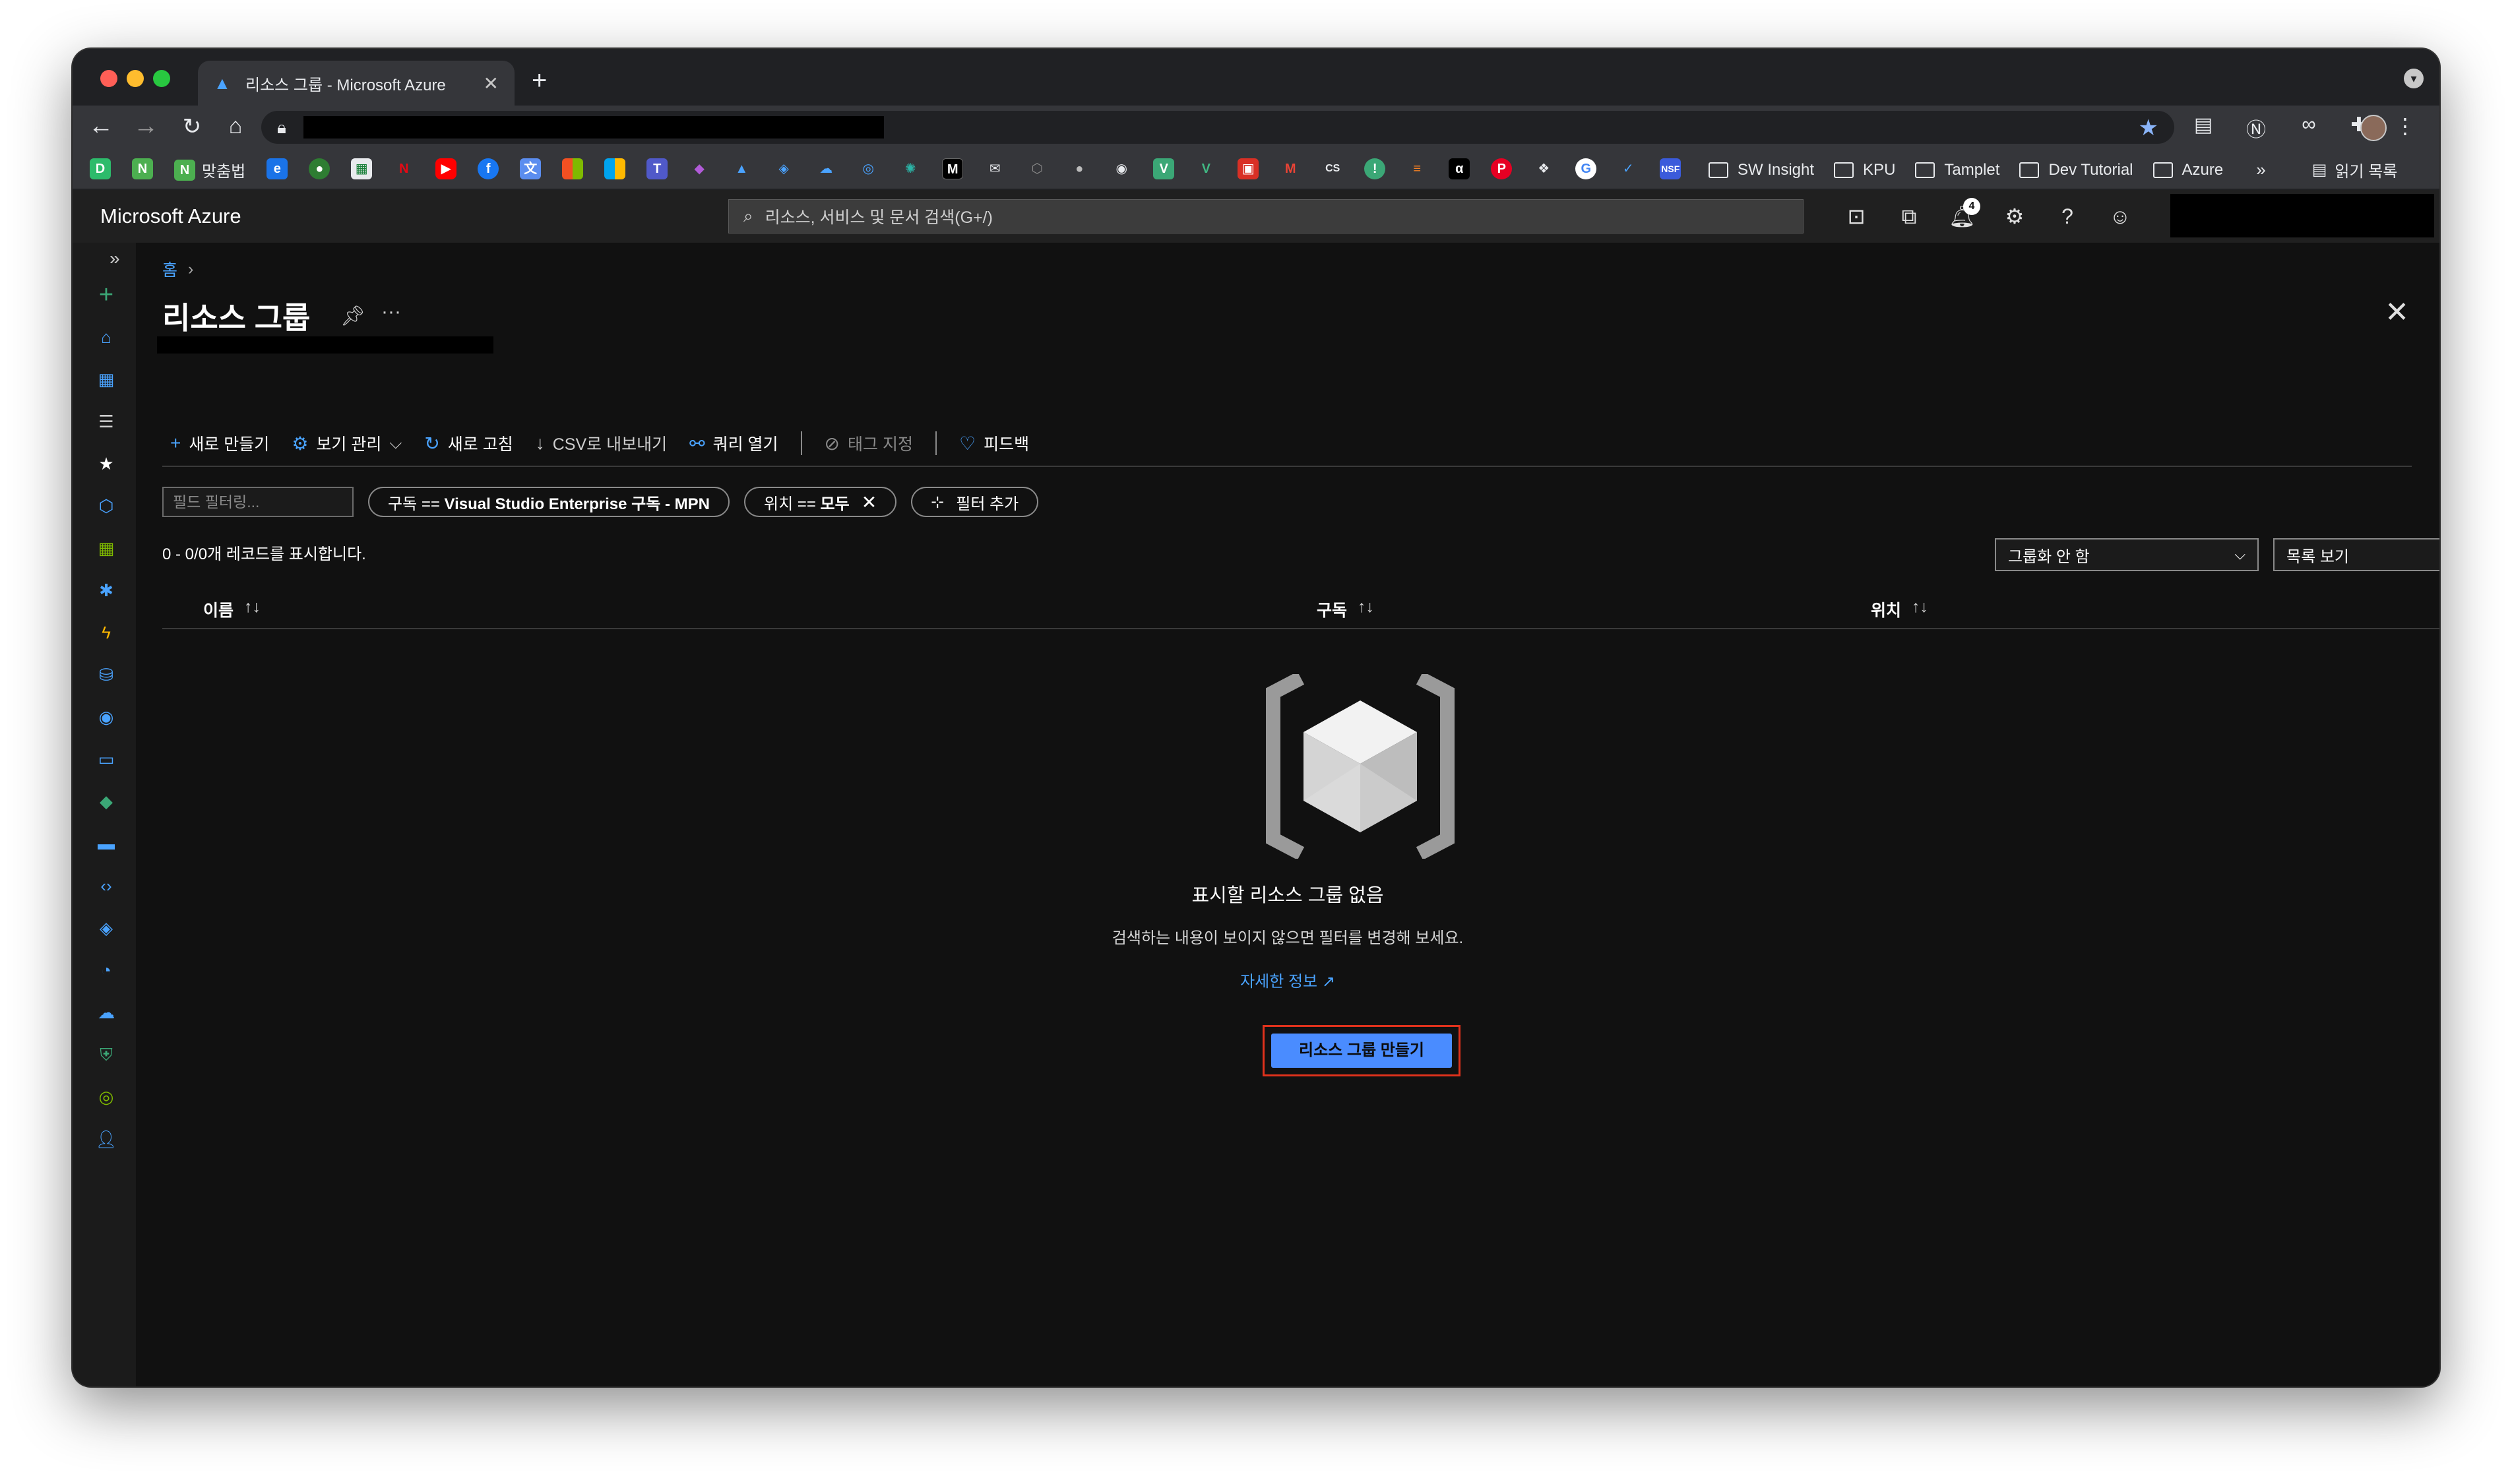  I want to click on bookmark-folder-tamplet: Tamplet, so click(1957, 170).